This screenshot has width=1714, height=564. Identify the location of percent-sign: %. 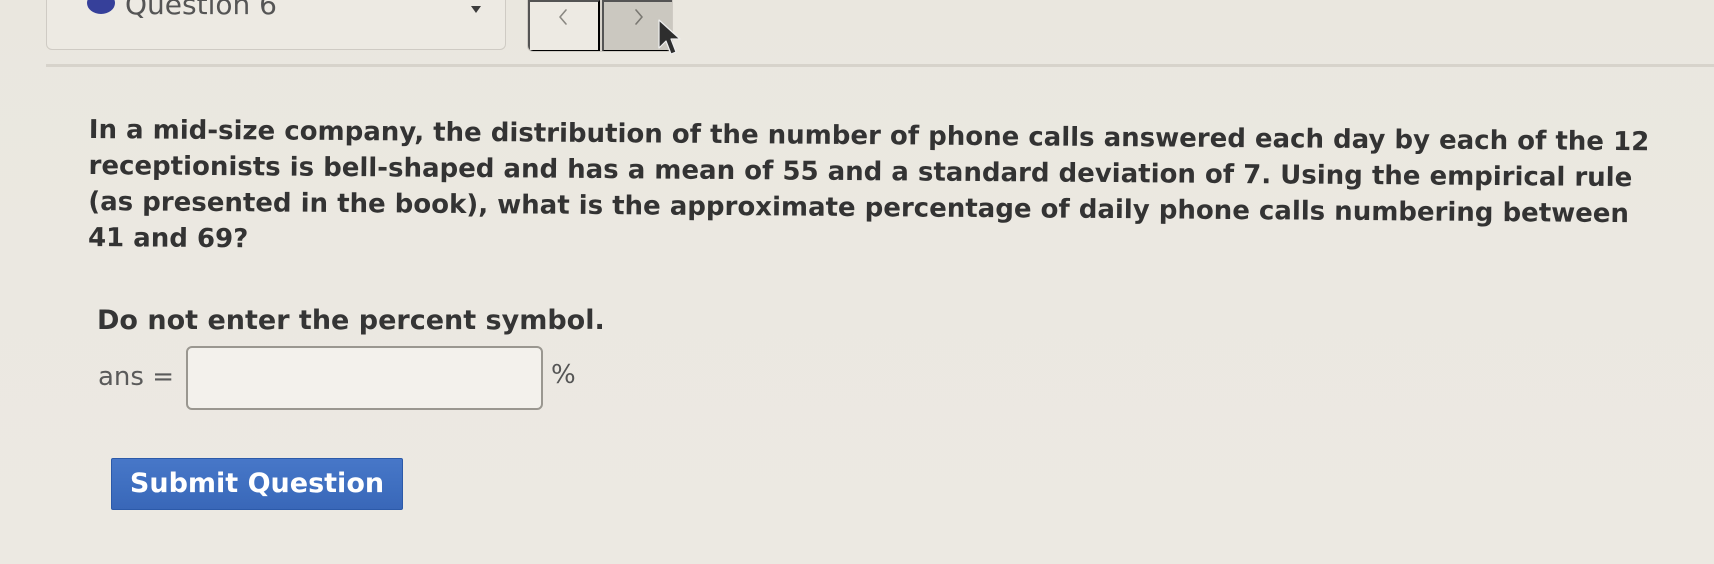
(563, 375).